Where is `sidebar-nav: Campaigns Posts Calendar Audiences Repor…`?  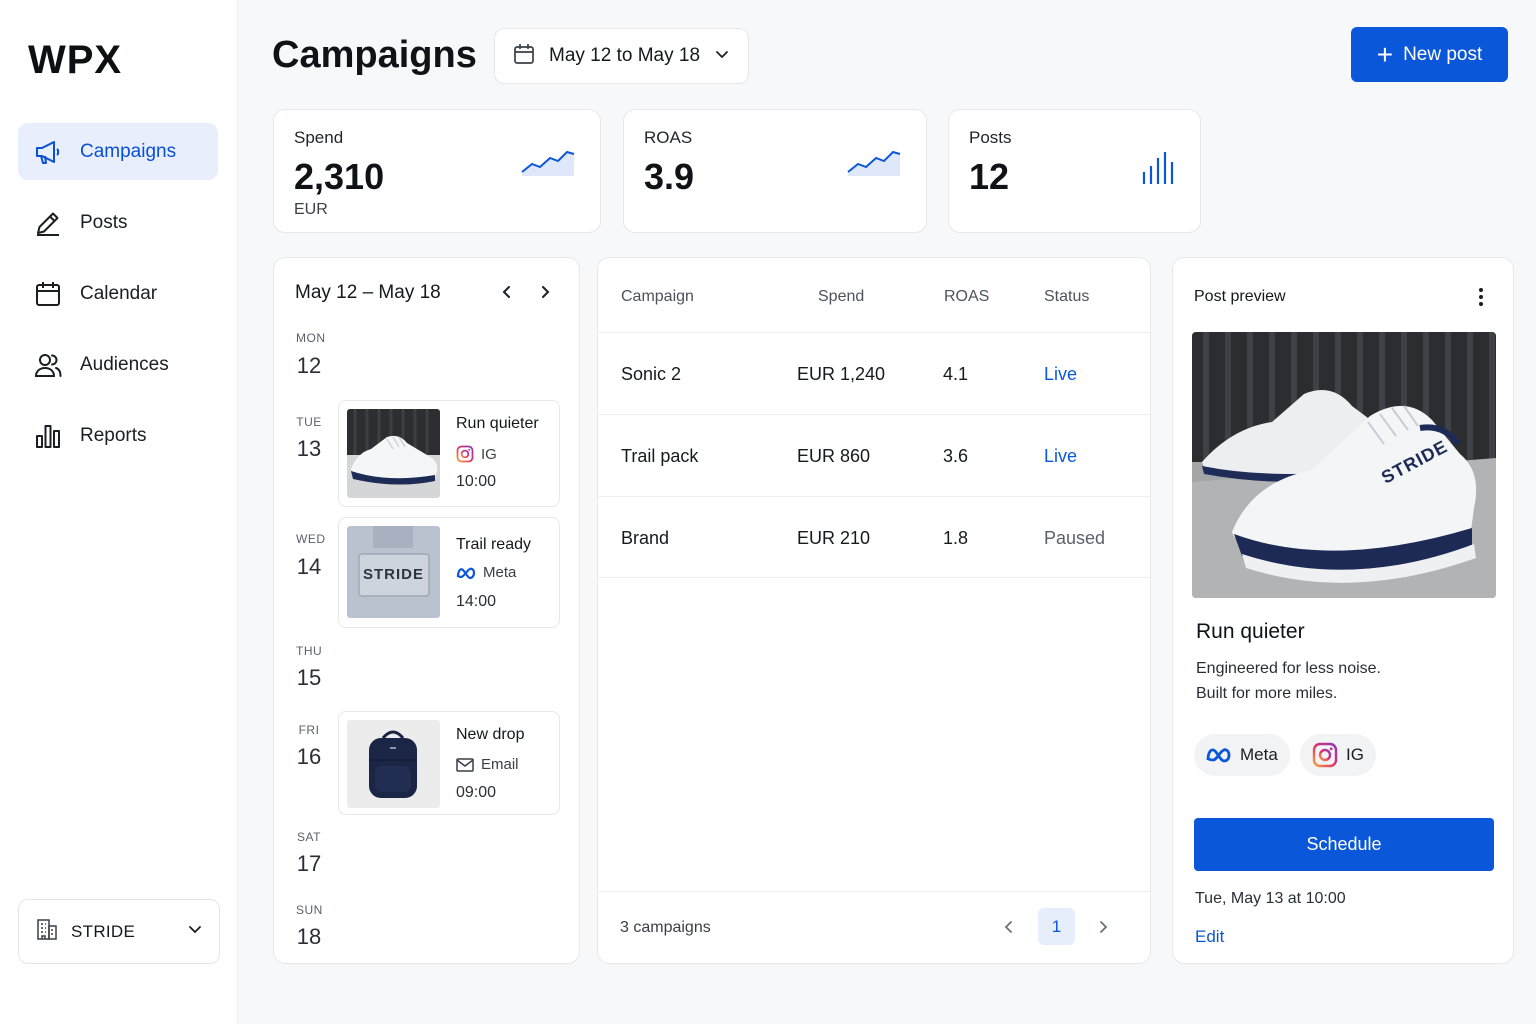
sidebar-nav: Campaigns Posts Calendar Audiences Repor… is located at coordinates (118, 300).